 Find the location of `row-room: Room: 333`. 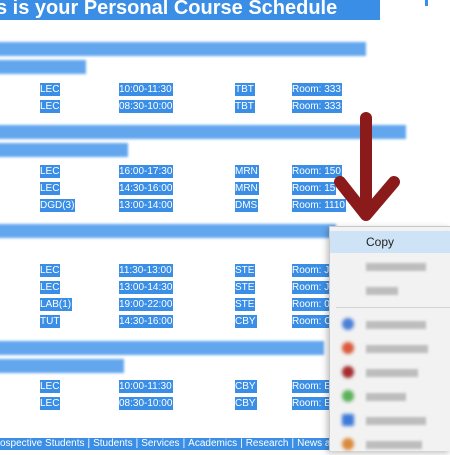

row-room: Room: 333 is located at coordinates (317, 89).